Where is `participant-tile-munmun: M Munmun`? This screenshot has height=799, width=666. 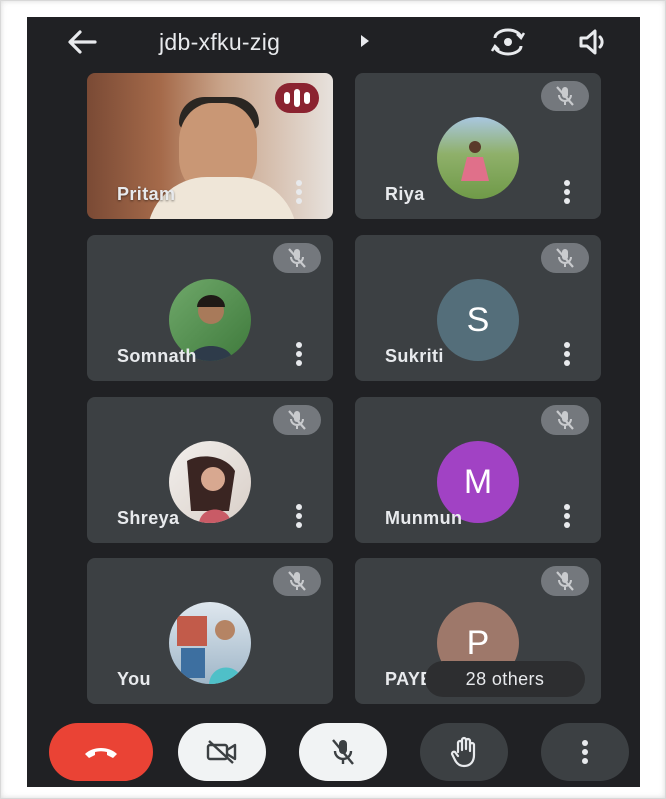 participant-tile-munmun: M Munmun is located at coordinates (478, 470).